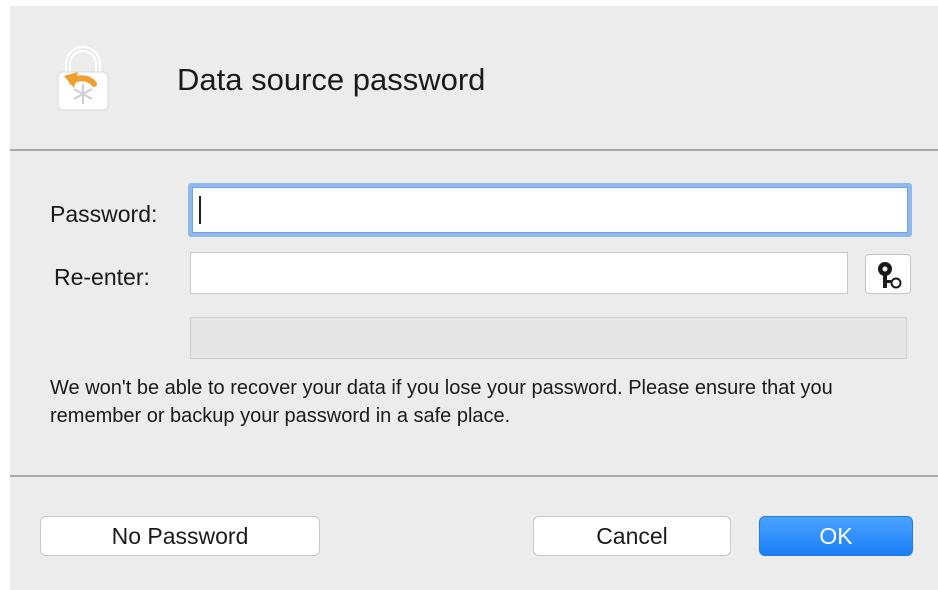 Image resolution: width=938 pixels, height=590 pixels. I want to click on reenter-password-field, so click(519, 273).